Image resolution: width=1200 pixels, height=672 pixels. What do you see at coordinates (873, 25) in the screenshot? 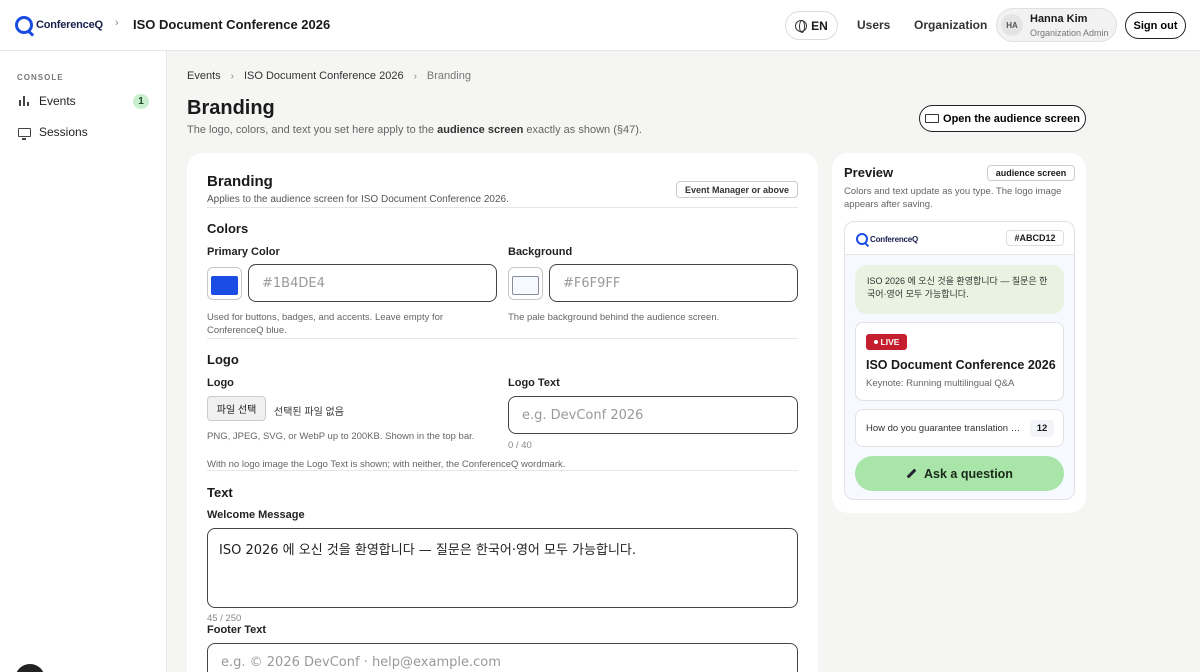
I see `nav-users: Users` at bounding box center [873, 25].